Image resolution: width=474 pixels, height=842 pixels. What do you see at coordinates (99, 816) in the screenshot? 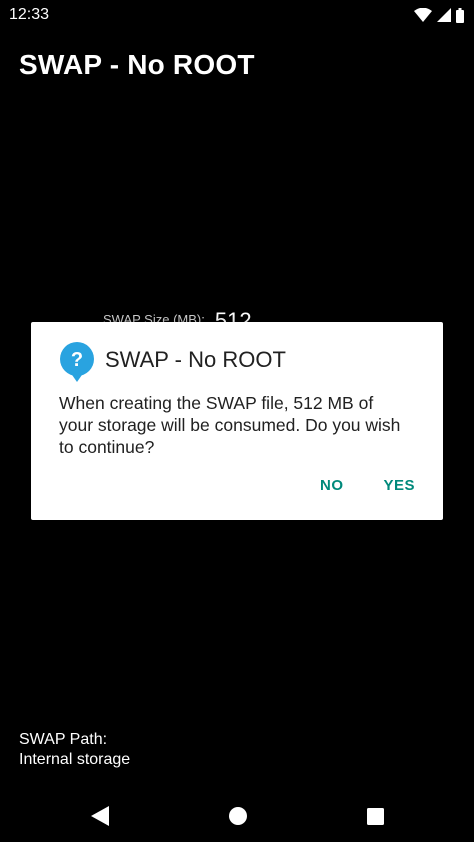
I see `back-icon` at bounding box center [99, 816].